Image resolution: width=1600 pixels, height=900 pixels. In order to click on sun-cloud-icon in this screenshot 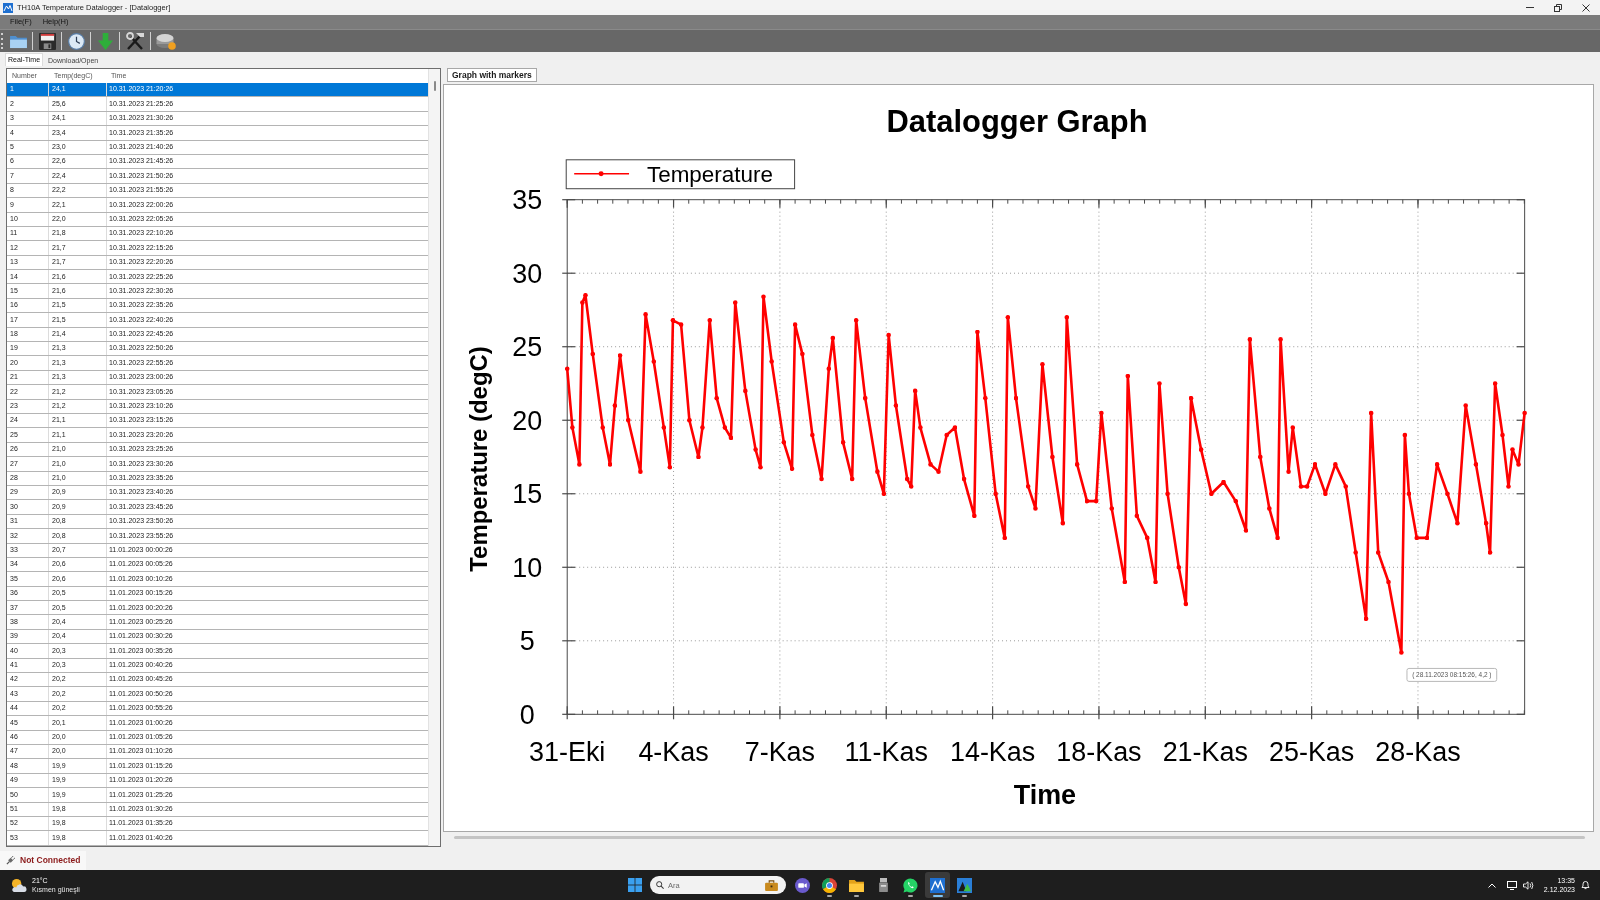, I will do `click(18, 885)`.